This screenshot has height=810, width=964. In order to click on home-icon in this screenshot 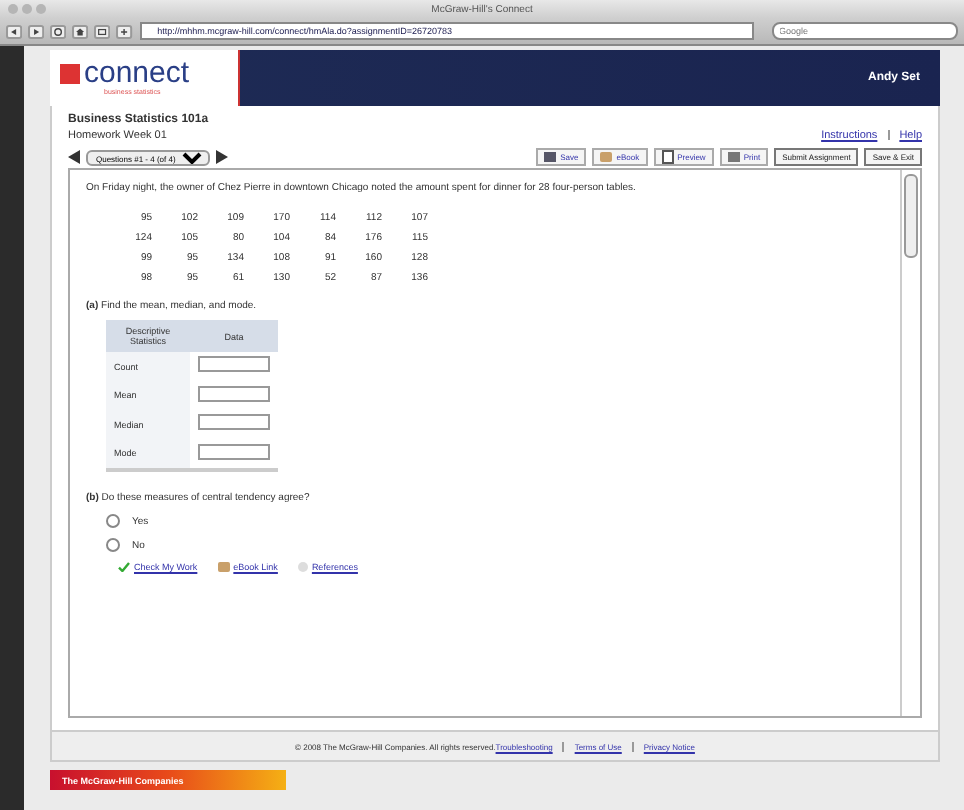, I will do `click(80, 31)`.